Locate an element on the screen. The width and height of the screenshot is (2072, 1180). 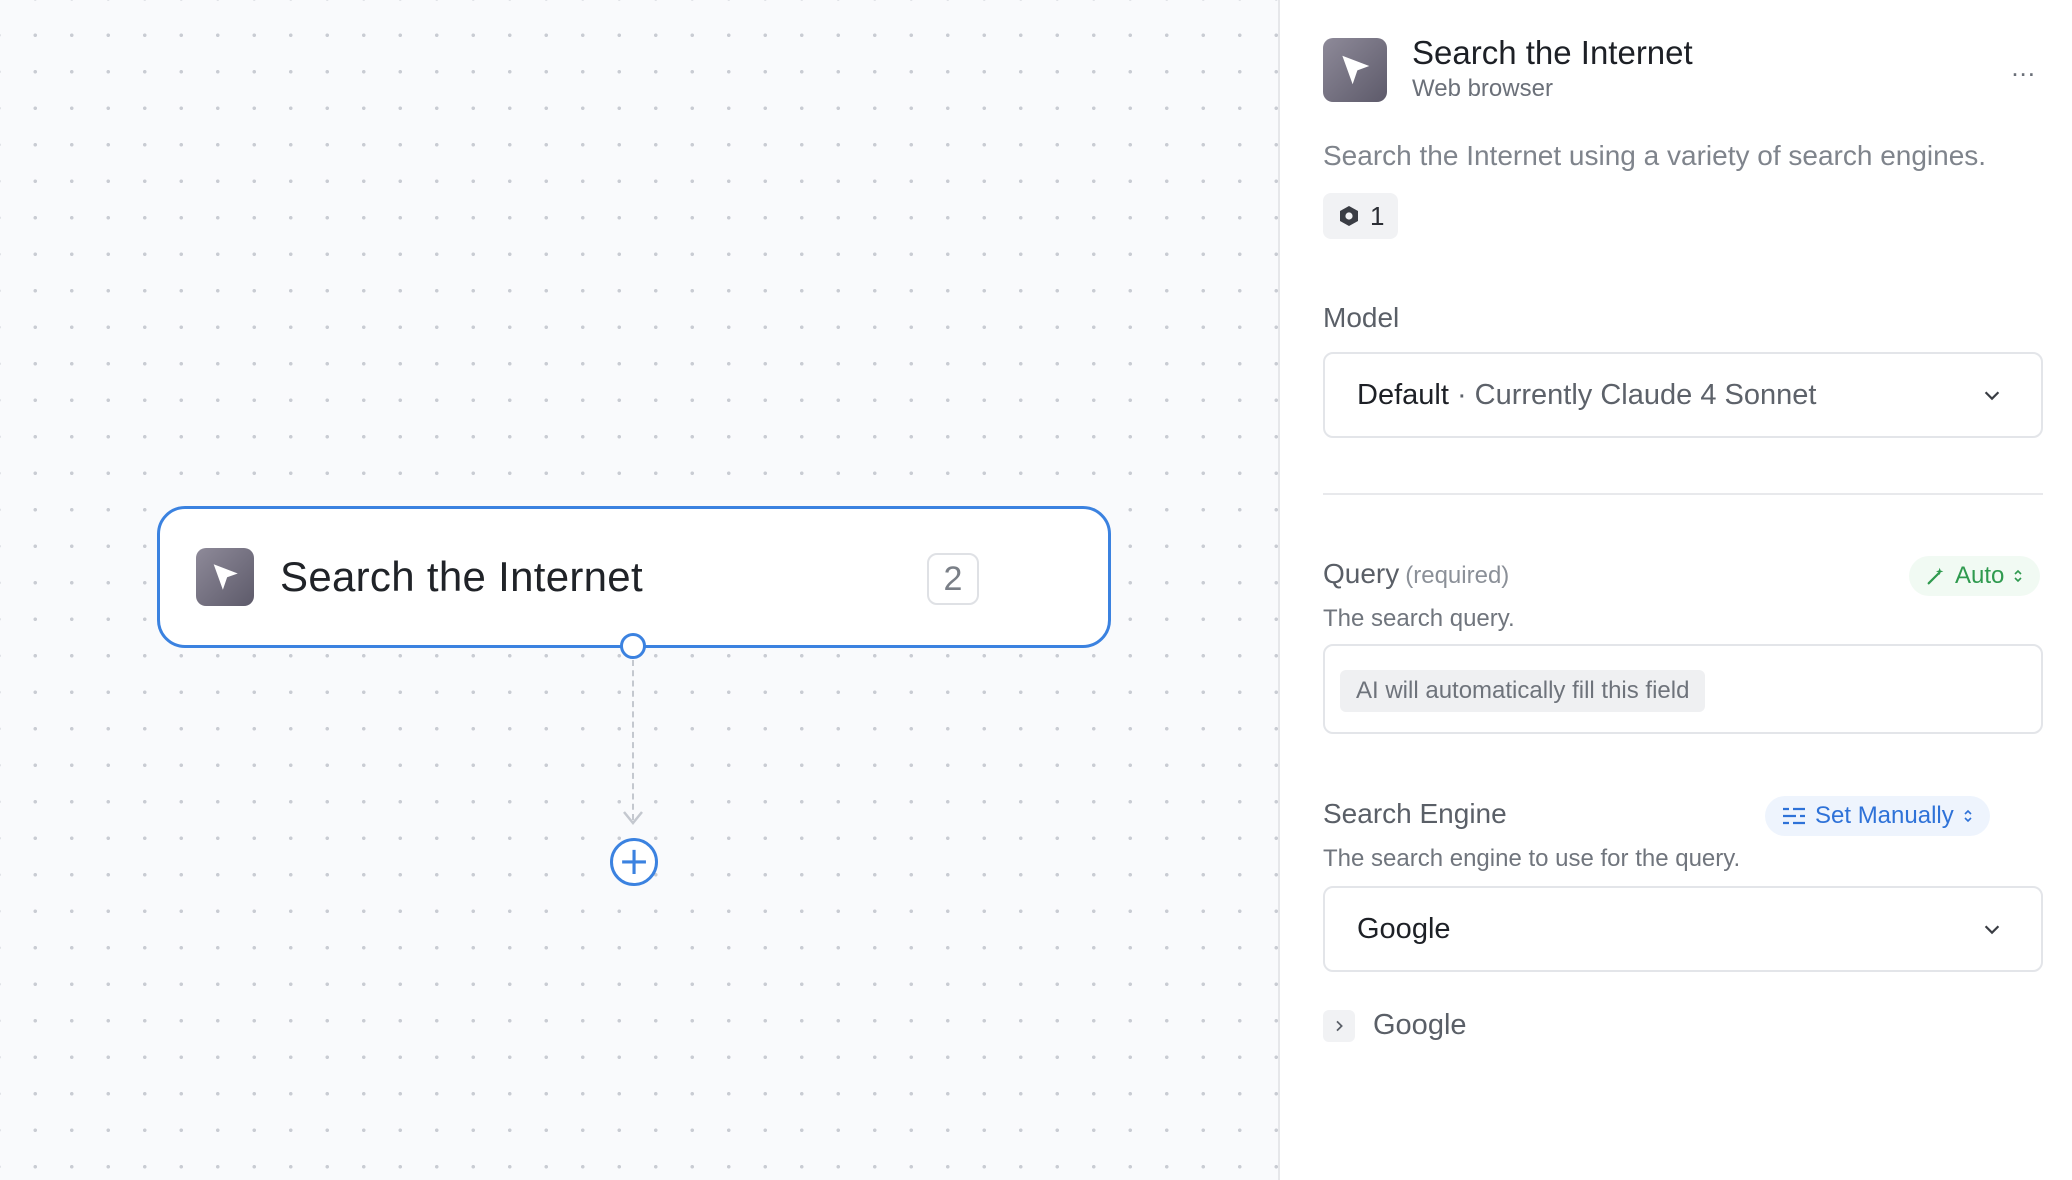
expander-label: Google is located at coordinates (1420, 1025).